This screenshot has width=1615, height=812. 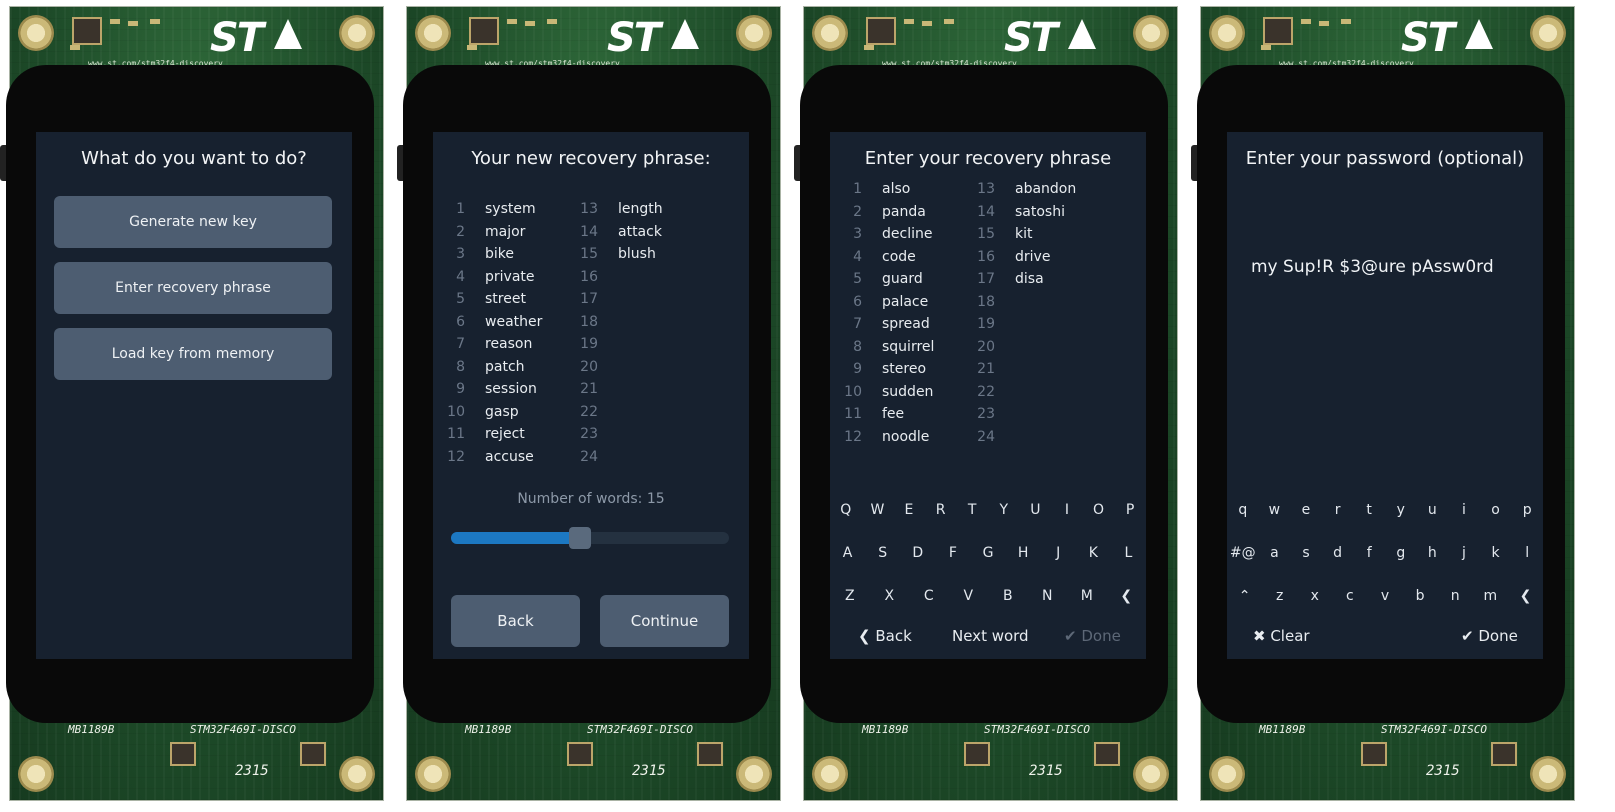 I want to click on key-a: a, so click(x=1275, y=553).